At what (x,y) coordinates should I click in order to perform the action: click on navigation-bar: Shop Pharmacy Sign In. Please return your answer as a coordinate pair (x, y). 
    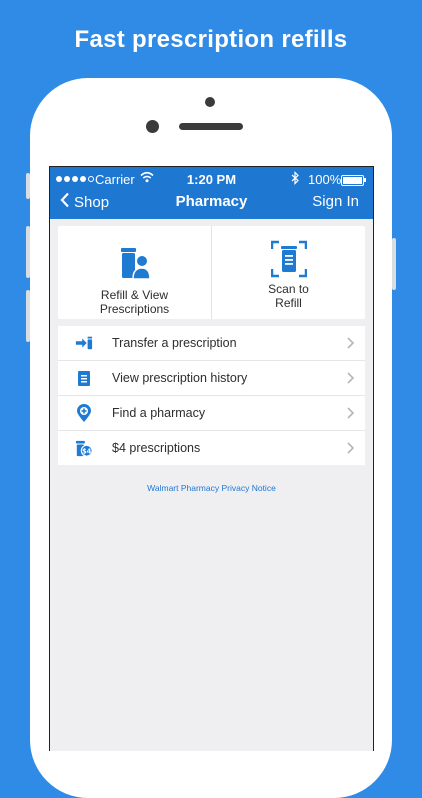
    Looking at the image, I should click on (211, 203).